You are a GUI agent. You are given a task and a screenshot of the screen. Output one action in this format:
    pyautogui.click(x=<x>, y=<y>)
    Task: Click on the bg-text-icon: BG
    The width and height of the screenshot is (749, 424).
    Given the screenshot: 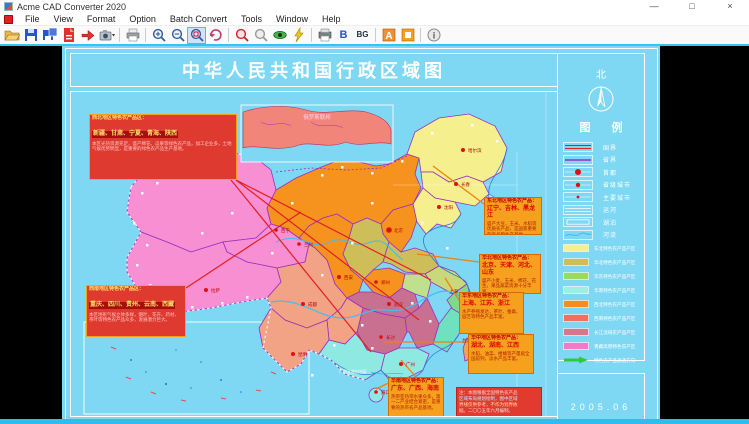 What is the action you would take?
    pyautogui.click(x=362, y=34)
    